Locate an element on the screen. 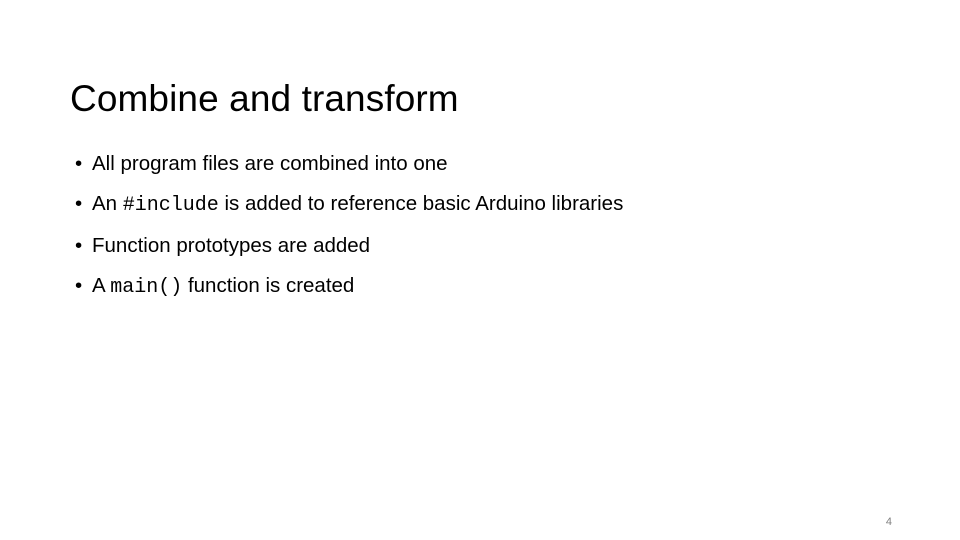 This screenshot has width=960, height=540. page-number: 4 is located at coordinates (888, 522).